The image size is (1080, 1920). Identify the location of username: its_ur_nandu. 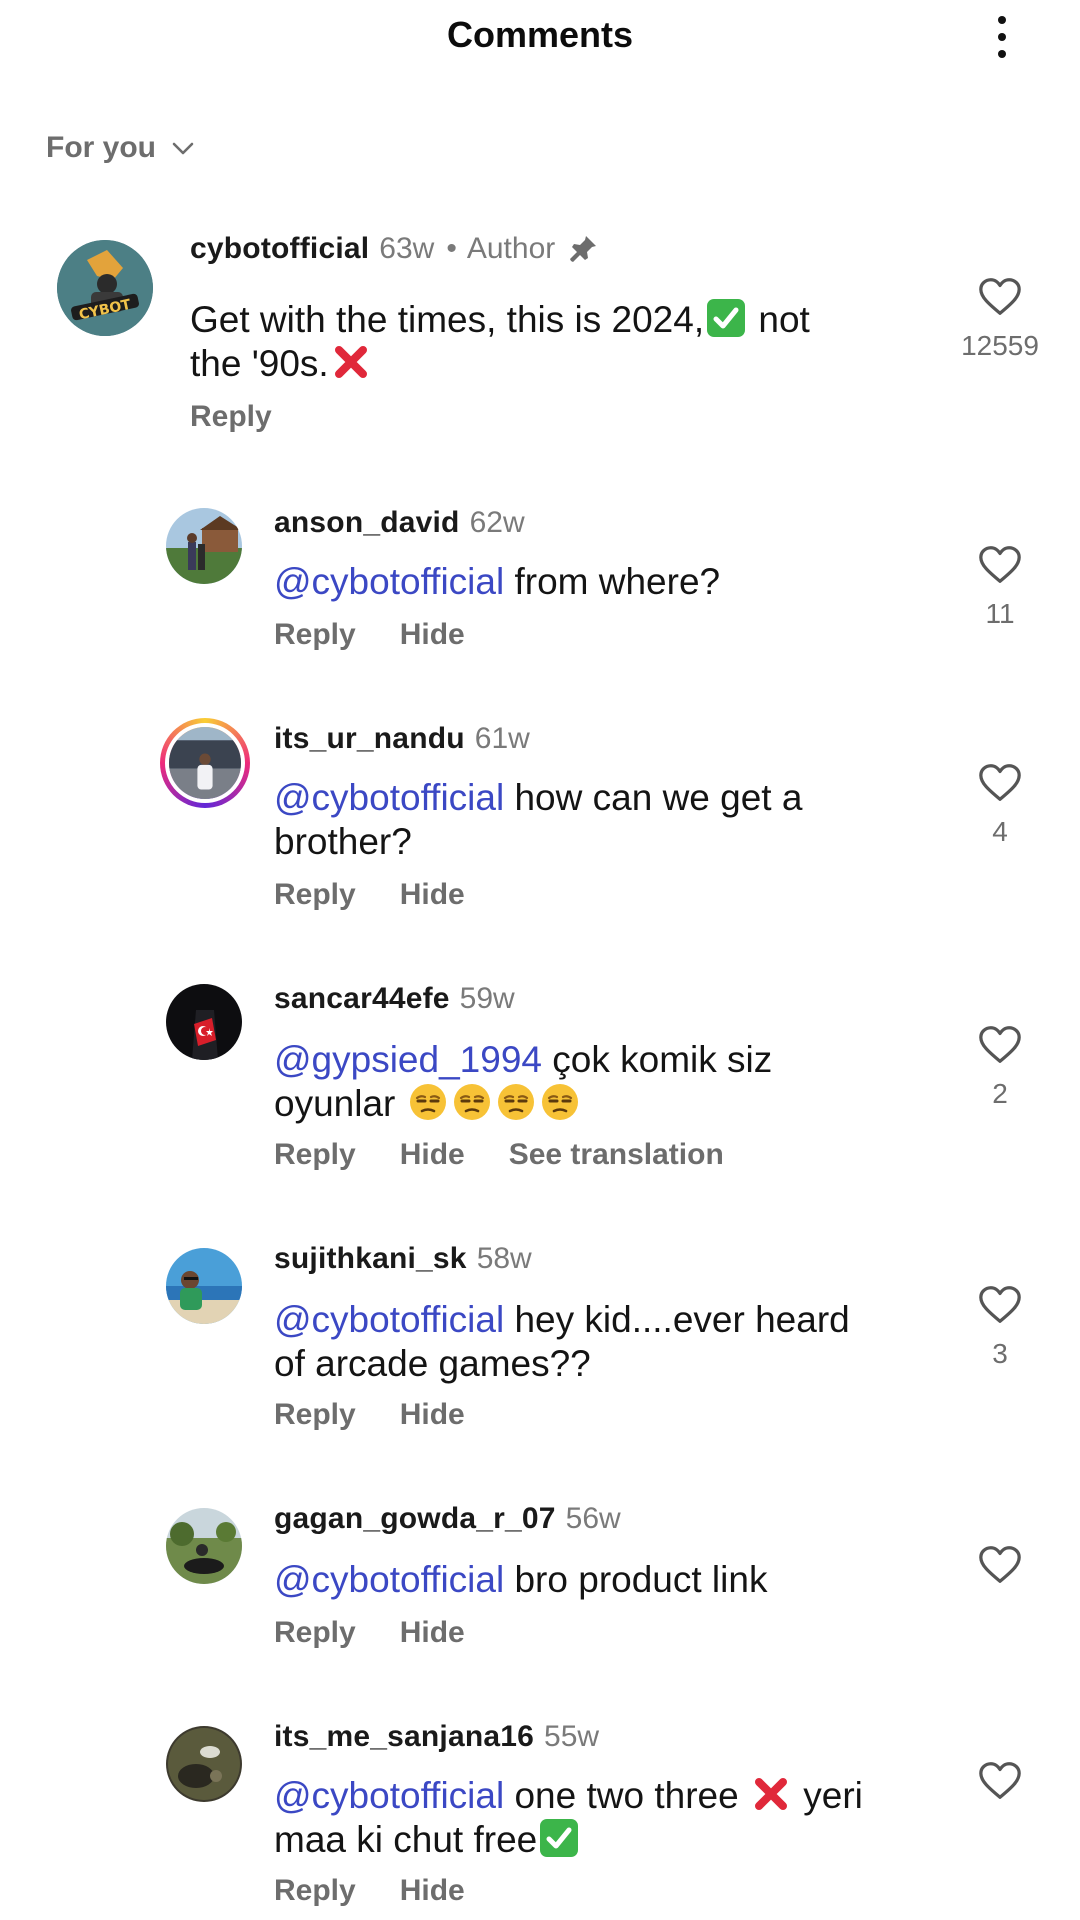
(369, 739).